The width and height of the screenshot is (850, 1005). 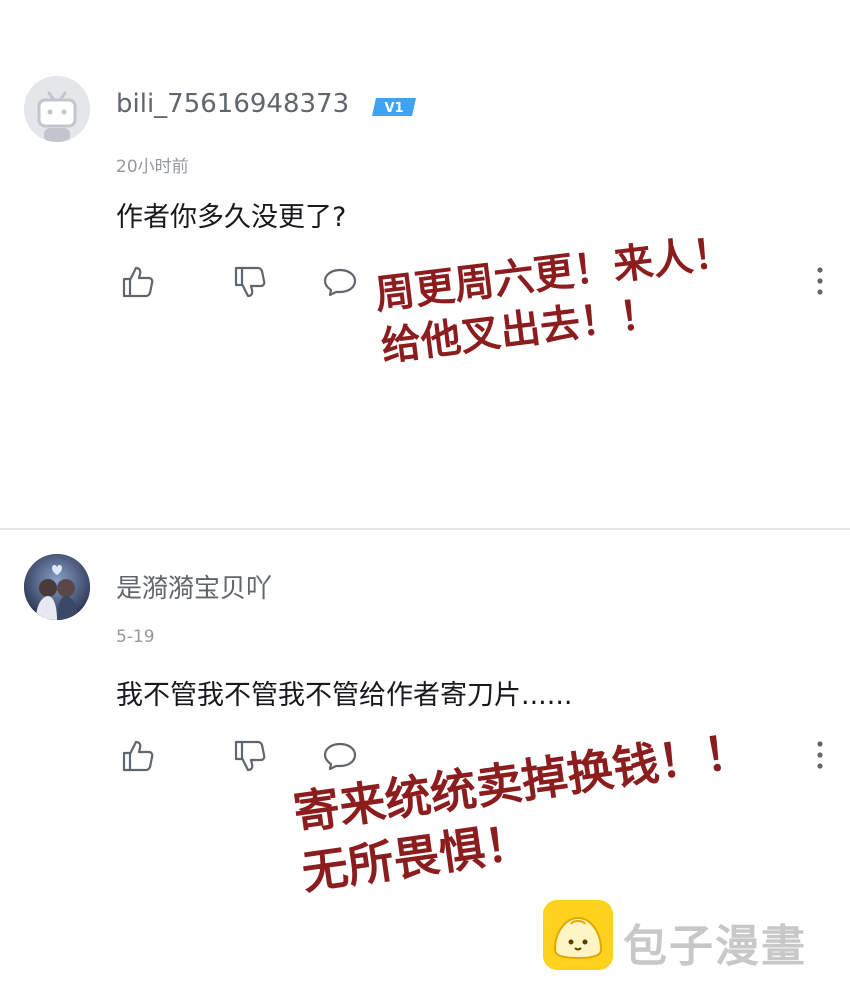 I want to click on handwritten-annotation: 周更周六更！来人！ 给他叉出去！！, so click(x=557, y=299).